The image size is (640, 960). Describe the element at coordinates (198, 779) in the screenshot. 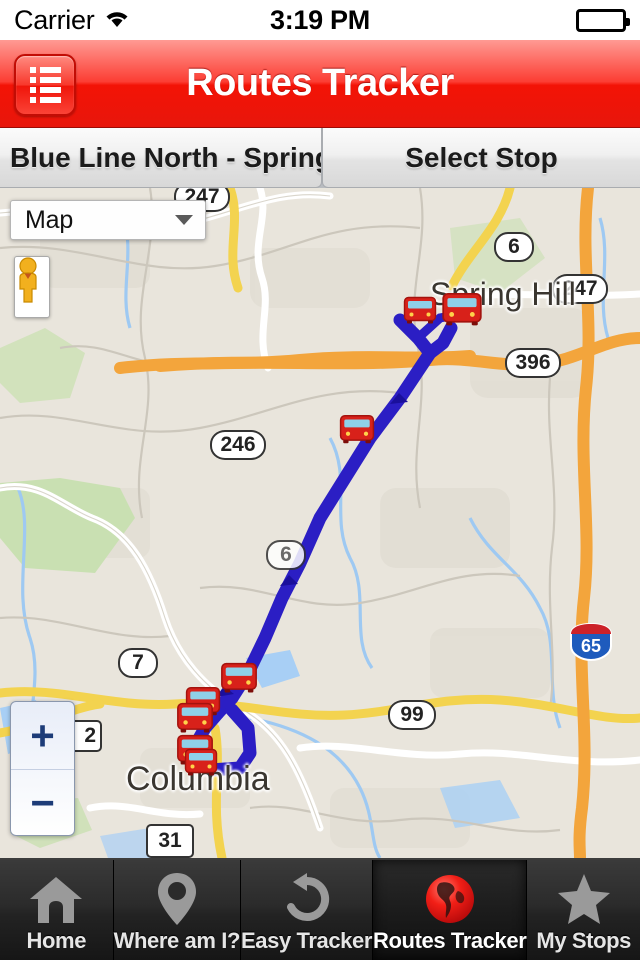

I see `city-label-columbia: Columbia` at that location.